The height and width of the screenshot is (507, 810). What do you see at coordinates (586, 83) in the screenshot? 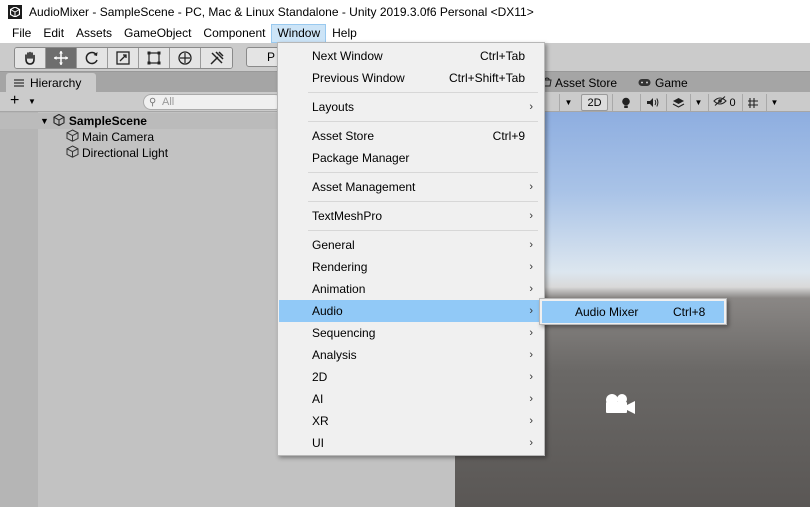
I see `tab-asset-store-label: Asset Store` at bounding box center [586, 83].